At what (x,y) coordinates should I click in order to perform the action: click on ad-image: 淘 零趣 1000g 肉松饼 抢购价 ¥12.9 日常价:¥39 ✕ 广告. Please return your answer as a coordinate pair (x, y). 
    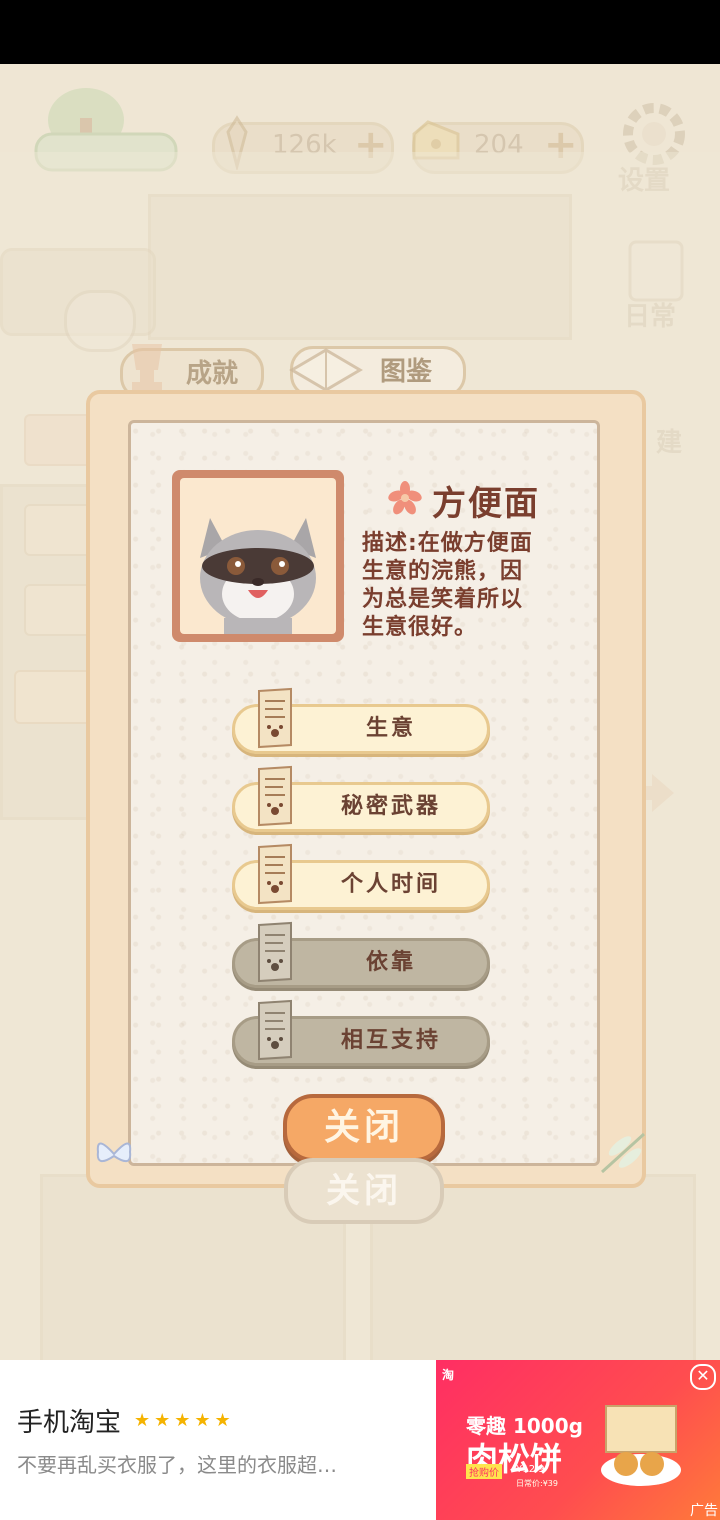
    Looking at the image, I should click on (578, 1440).